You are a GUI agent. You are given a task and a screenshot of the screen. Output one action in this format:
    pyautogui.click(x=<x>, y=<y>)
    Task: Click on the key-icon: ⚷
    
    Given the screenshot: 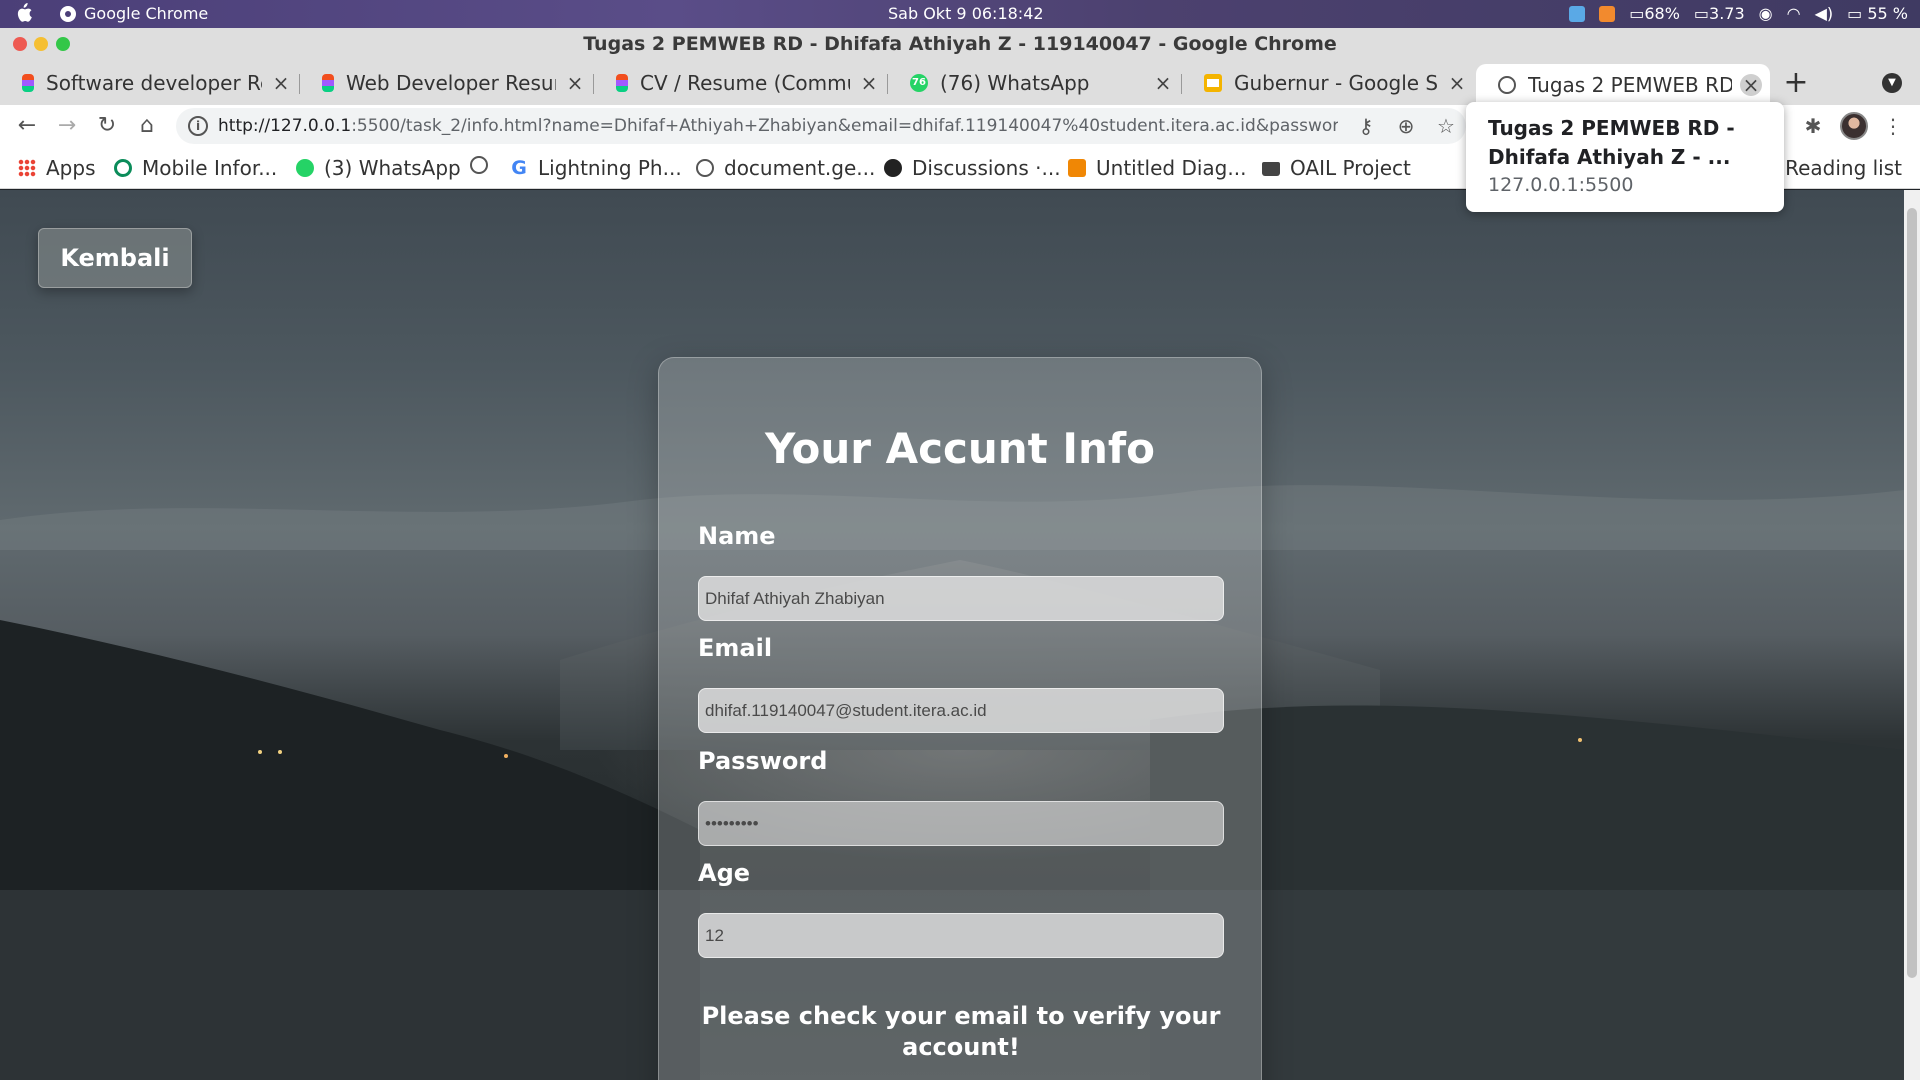 What is the action you would take?
    pyautogui.click(x=1366, y=126)
    